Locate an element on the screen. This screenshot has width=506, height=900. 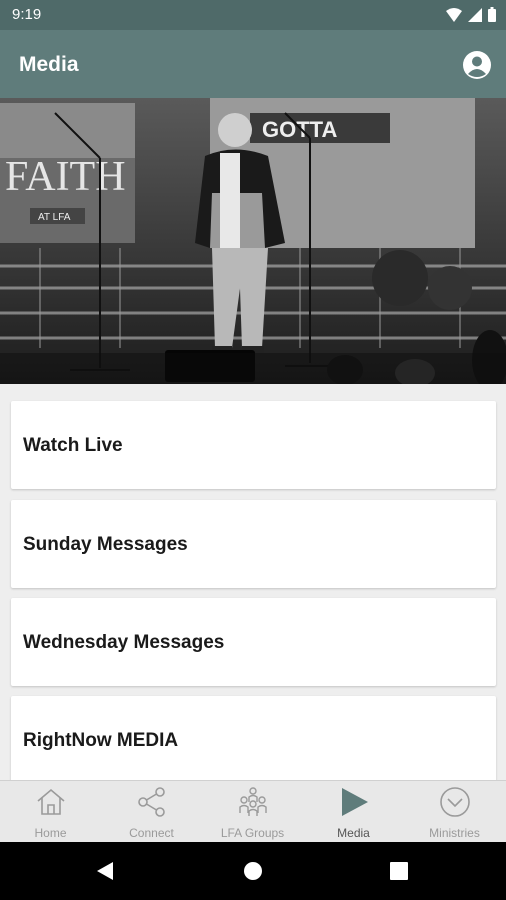
menu-item-label: RightNow MEDIA is located at coordinates (101, 740).